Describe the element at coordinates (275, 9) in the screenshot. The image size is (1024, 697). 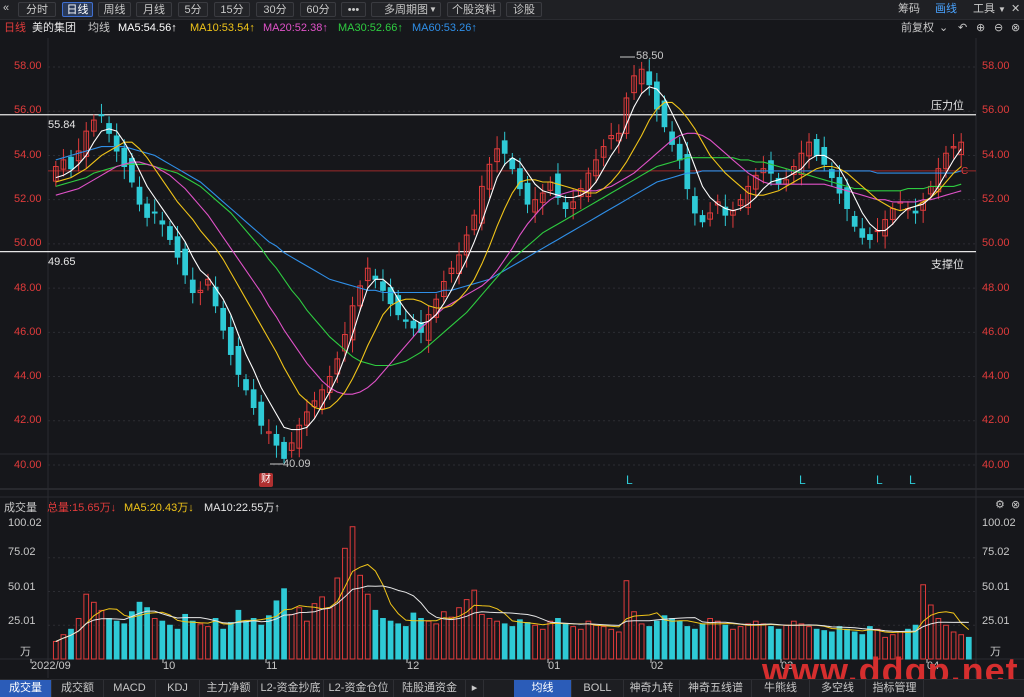
I see `tab-30min: 30分` at that location.